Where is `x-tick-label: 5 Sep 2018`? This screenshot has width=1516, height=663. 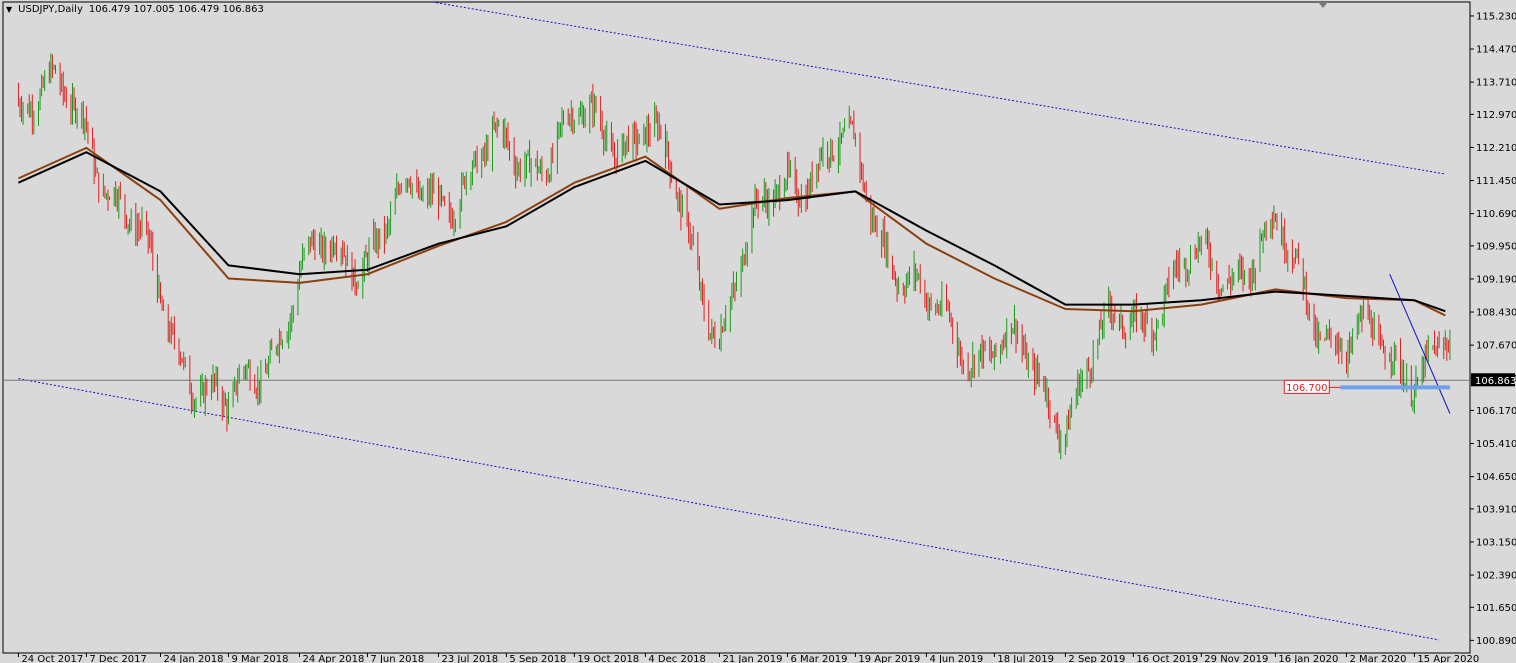
x-tick-label: 5 Sep 2018 is located at coordinates (537, 658).